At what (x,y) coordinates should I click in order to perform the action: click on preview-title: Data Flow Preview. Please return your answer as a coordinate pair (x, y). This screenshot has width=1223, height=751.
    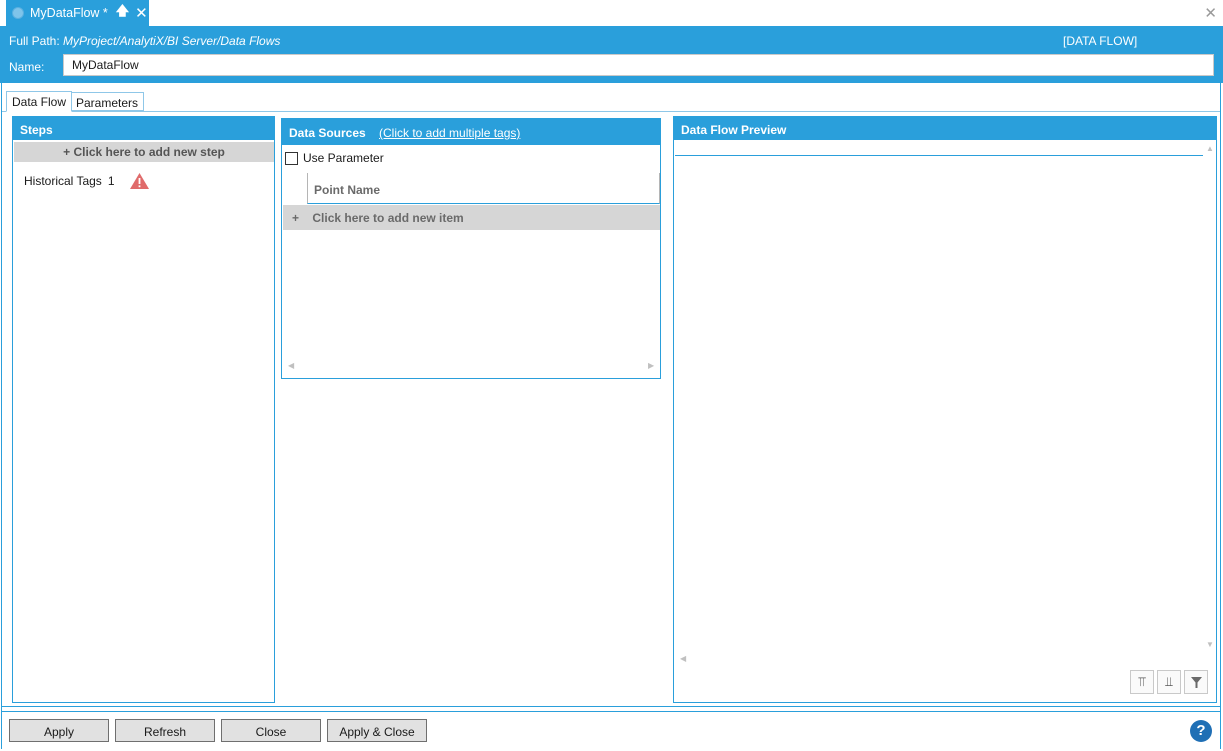
    Looking at the image, I should click on (945, 128).